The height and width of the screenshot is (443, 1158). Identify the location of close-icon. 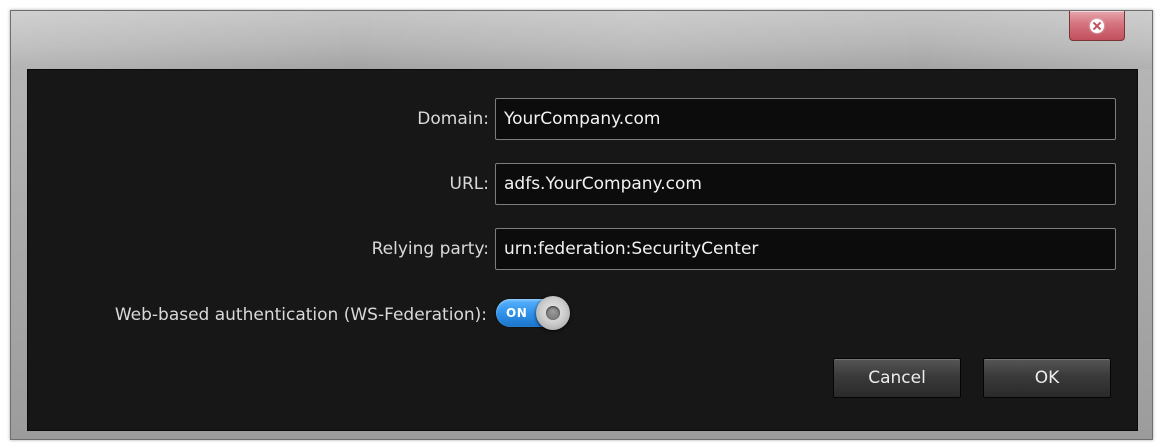
(1097, 25).